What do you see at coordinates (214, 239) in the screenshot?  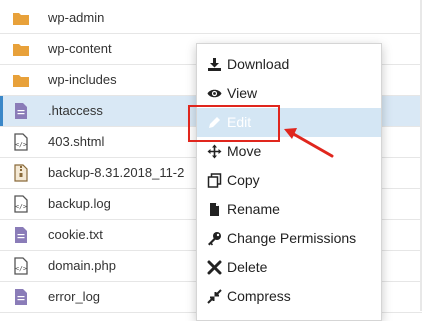 I see `key-icon` at bounding box center [214, 239].